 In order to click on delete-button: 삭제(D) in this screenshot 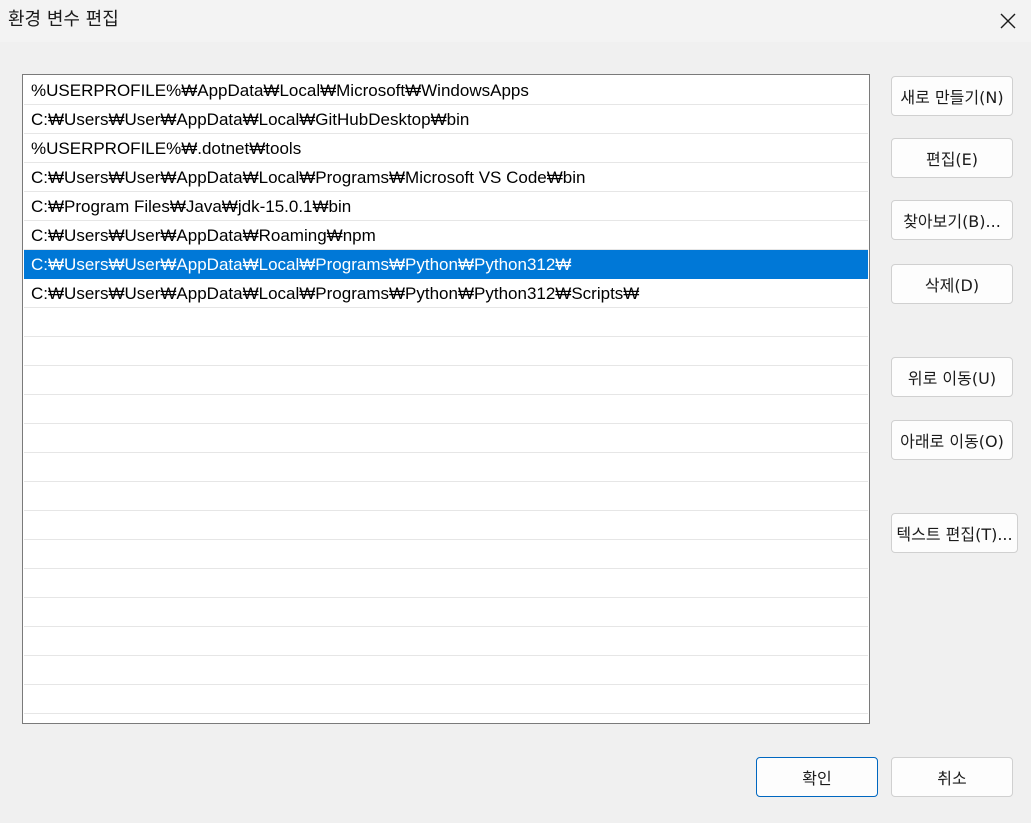, I will do `click(952, 284)`.